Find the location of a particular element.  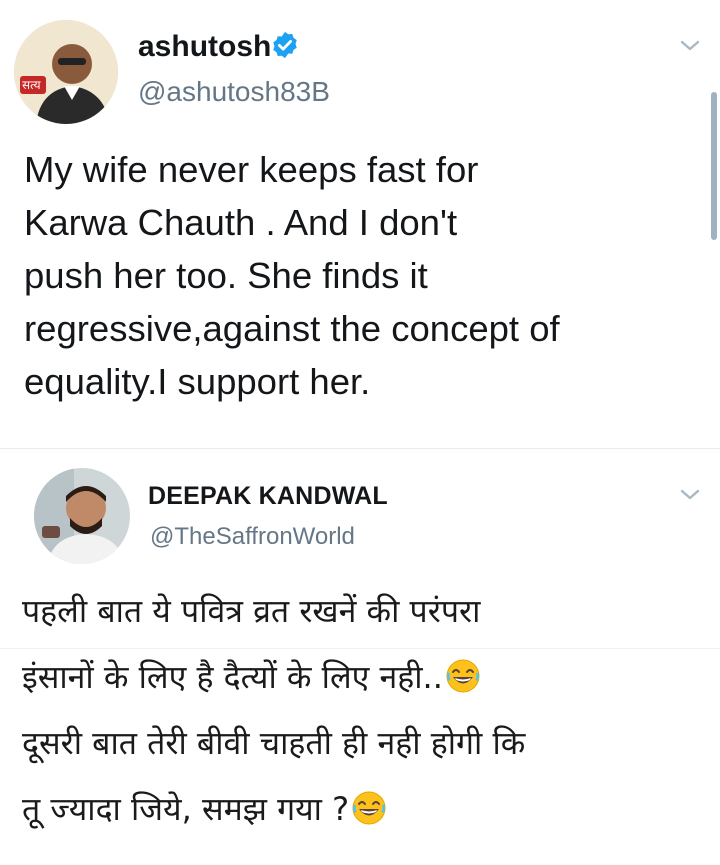

tweet-text-line: equality.I support her. is located at coordinates (197, 381).